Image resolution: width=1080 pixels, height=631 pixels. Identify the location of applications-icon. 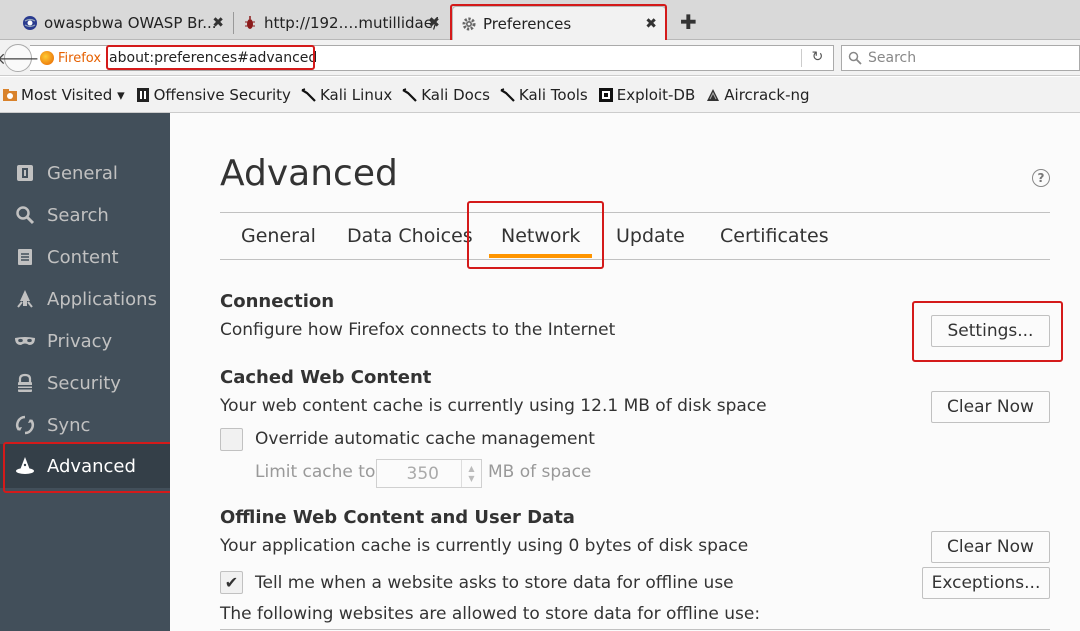
(25, 299).